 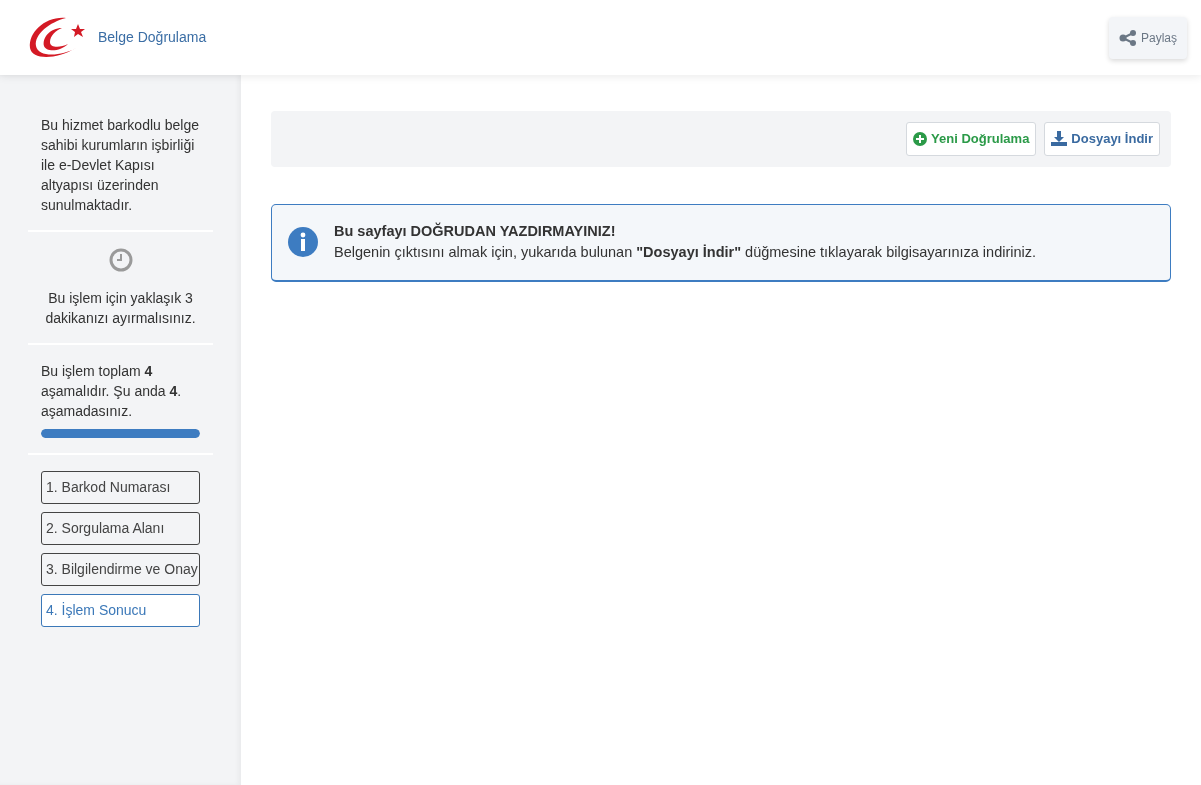 I want to click on download-button: Dosyayı İndir, so click(x=1102, y=139).